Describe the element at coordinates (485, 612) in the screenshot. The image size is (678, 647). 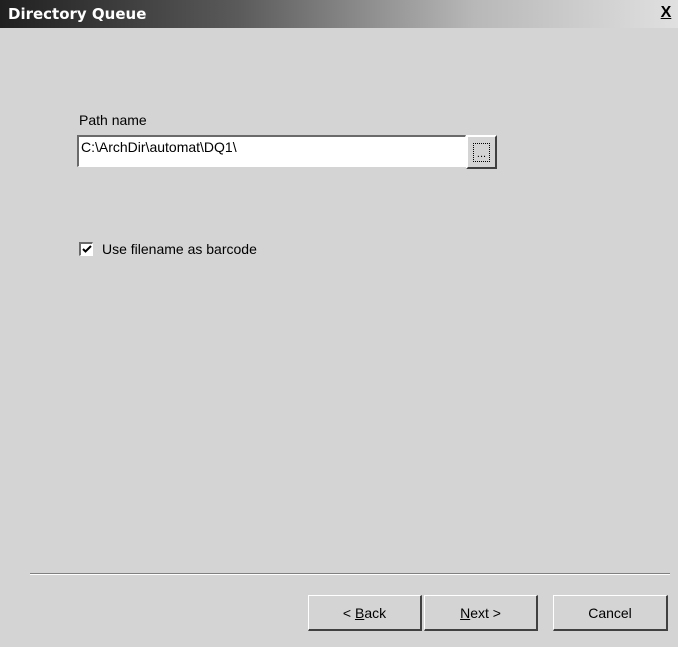
I see `next-button-label-rest: ext >` at that location.